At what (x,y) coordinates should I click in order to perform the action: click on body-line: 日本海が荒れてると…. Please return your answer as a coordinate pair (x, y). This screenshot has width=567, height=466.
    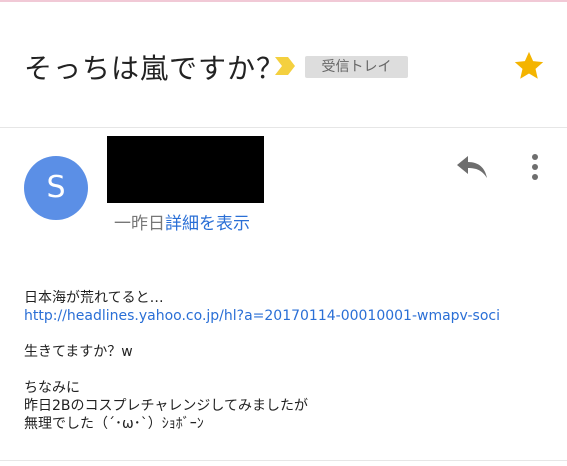
    Looking at the image, I should click on (94, 298).